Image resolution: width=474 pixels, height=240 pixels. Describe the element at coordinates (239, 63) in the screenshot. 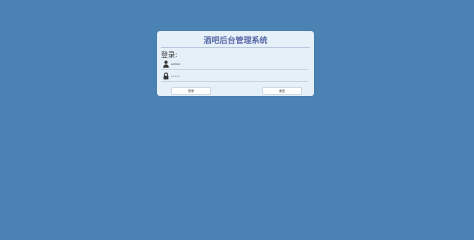

I see `username-input` at that location.